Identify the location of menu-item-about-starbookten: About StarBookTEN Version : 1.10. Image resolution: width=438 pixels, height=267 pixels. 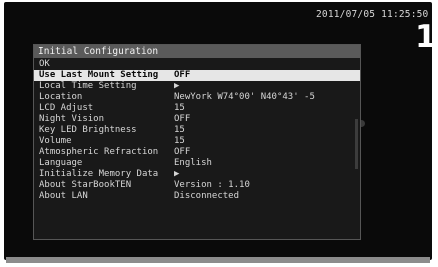
(197, 185).